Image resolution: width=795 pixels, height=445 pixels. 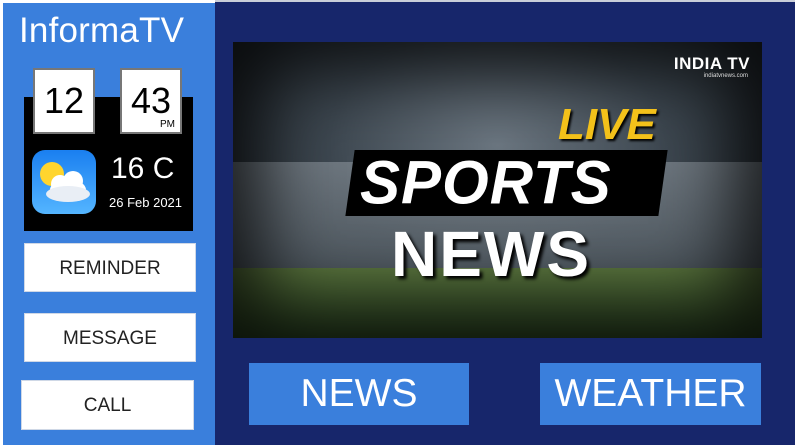 What do you see at coordinates (491, 254) in the screenshot?
I see `news-text: NEWS` at bounding box center [491, 254].